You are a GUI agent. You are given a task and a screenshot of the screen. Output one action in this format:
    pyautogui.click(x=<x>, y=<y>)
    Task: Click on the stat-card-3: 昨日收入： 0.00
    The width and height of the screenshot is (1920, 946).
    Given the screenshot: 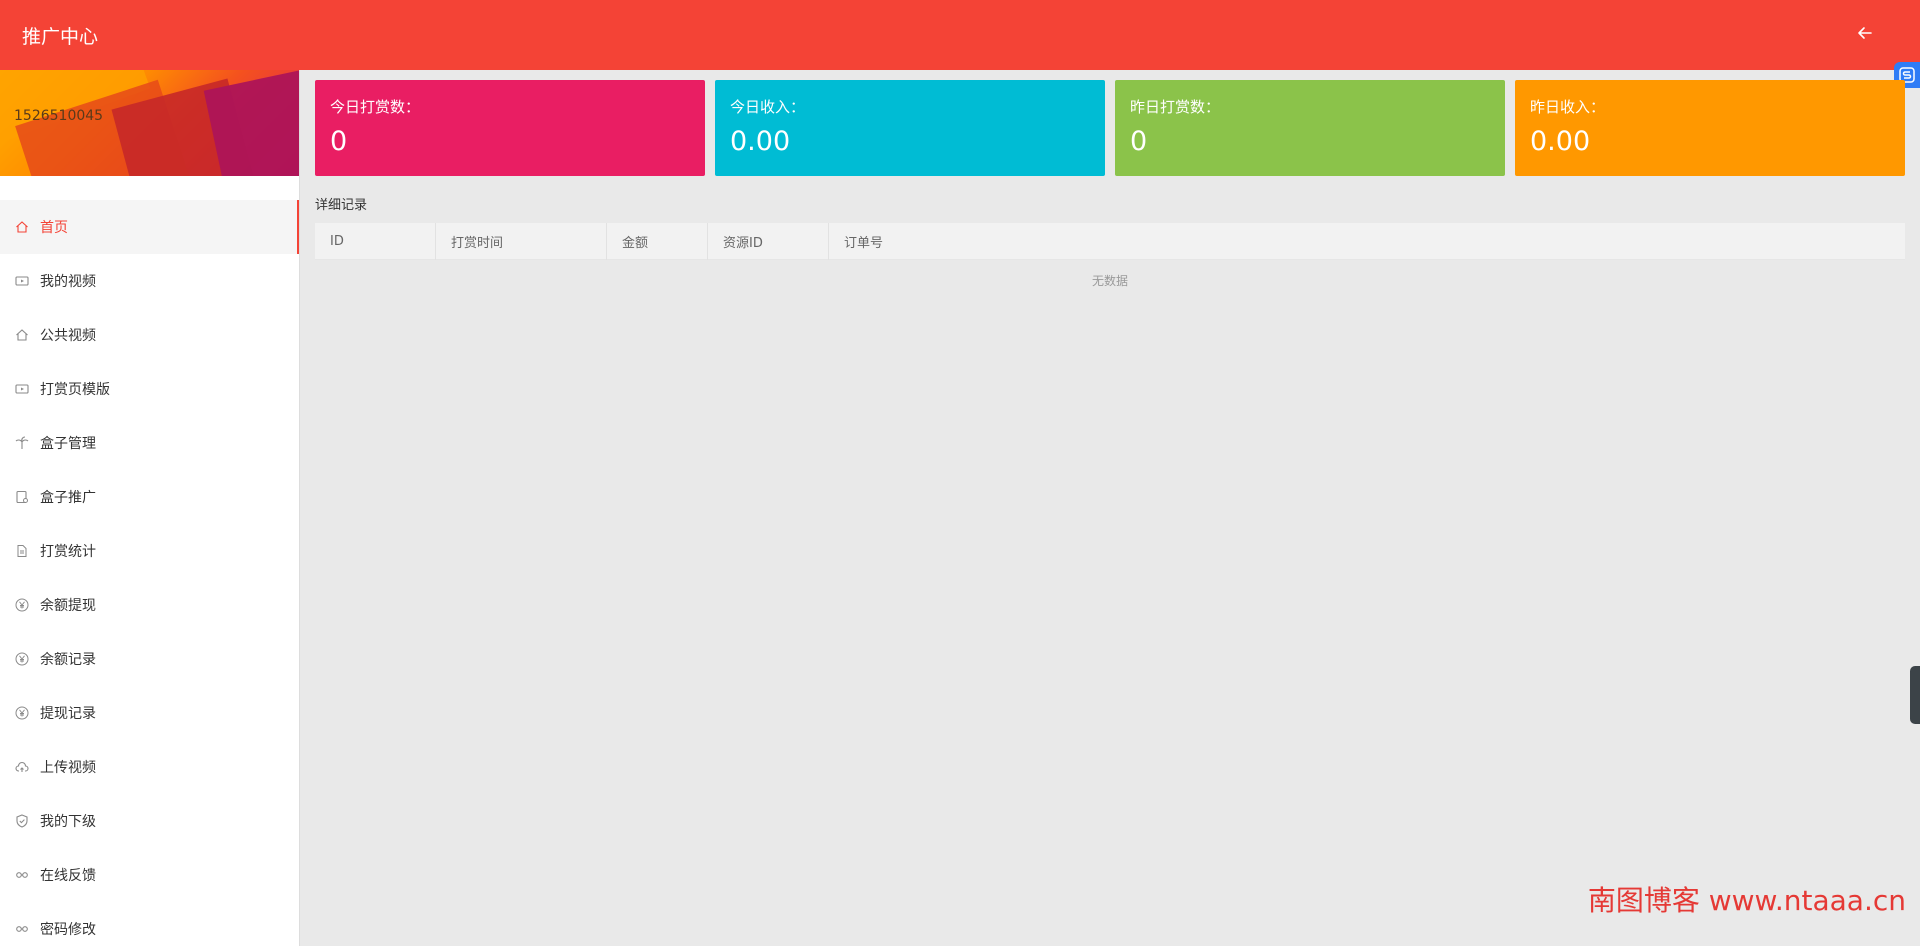 What is the action you would take?
    pyautogui.click(x=1710, y=128)
    